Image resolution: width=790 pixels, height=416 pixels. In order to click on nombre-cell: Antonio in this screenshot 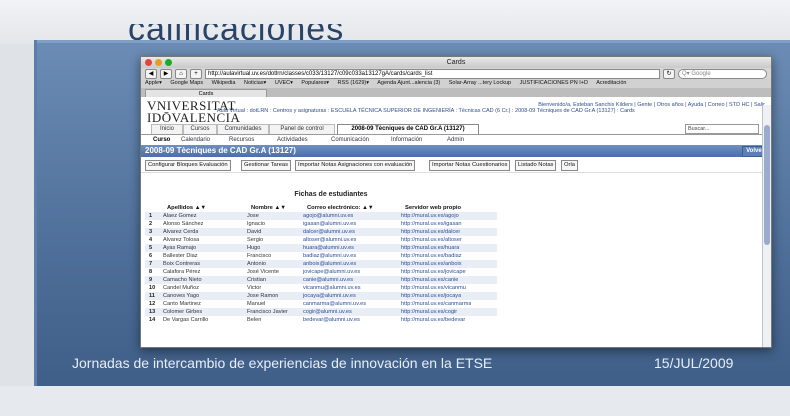, I will do `click(256, 264)`.